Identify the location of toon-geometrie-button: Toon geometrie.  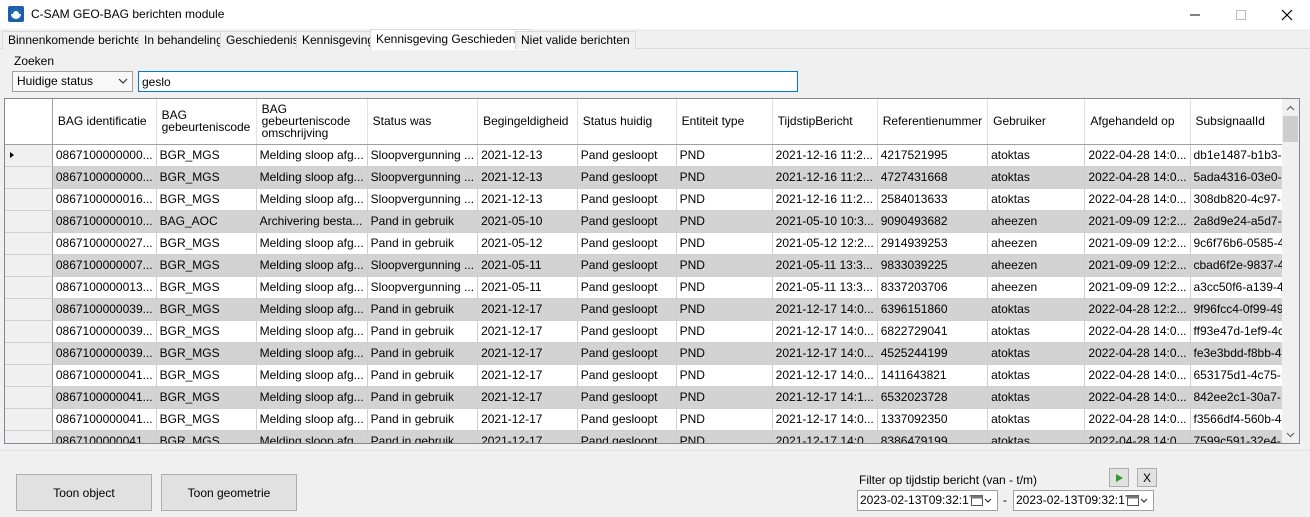
(229, 492).